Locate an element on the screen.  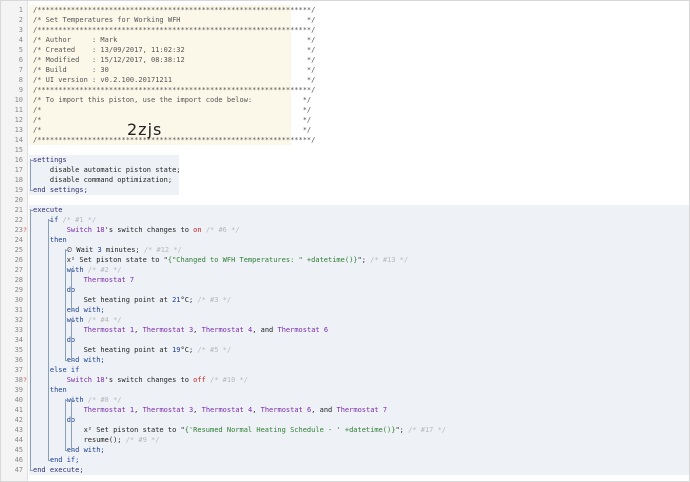
code-line: 11 /* */ is located at coordinates (345, 110).